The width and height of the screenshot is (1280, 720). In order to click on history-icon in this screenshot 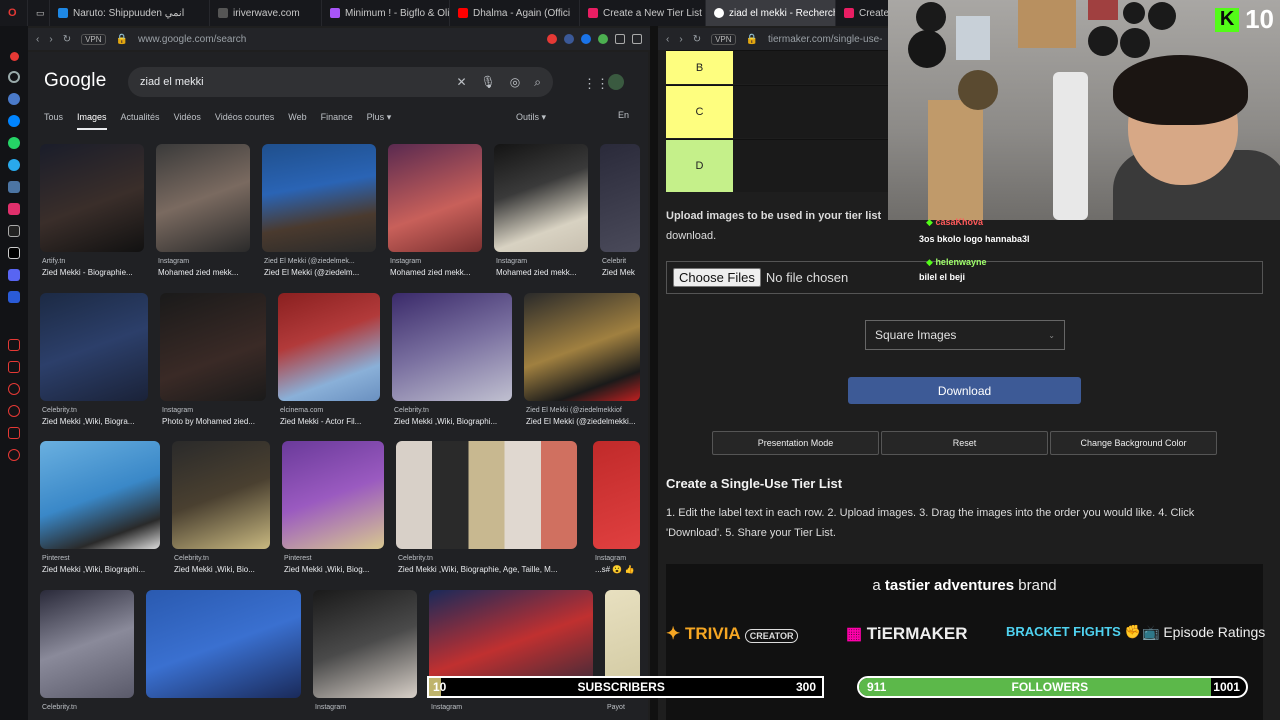, I will do `click(14, 411)`.